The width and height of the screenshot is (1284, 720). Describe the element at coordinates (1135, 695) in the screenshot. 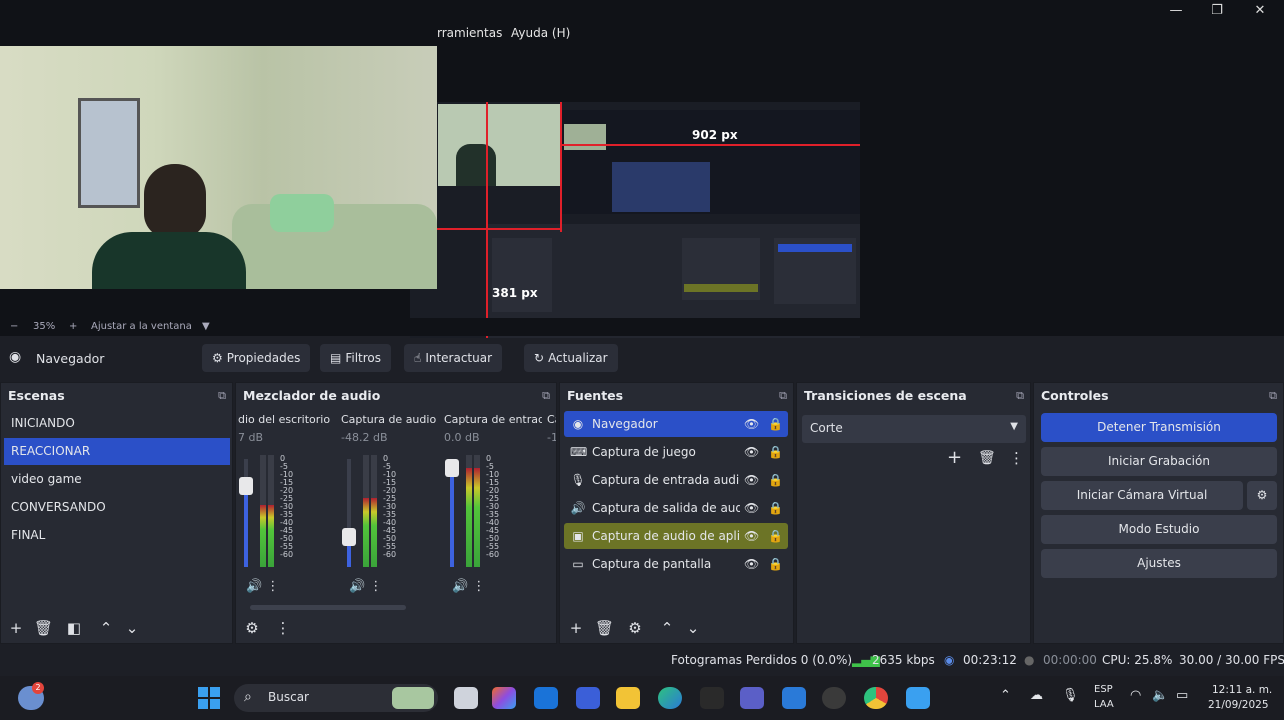

I see `wifi-icon: ◠` at that location.